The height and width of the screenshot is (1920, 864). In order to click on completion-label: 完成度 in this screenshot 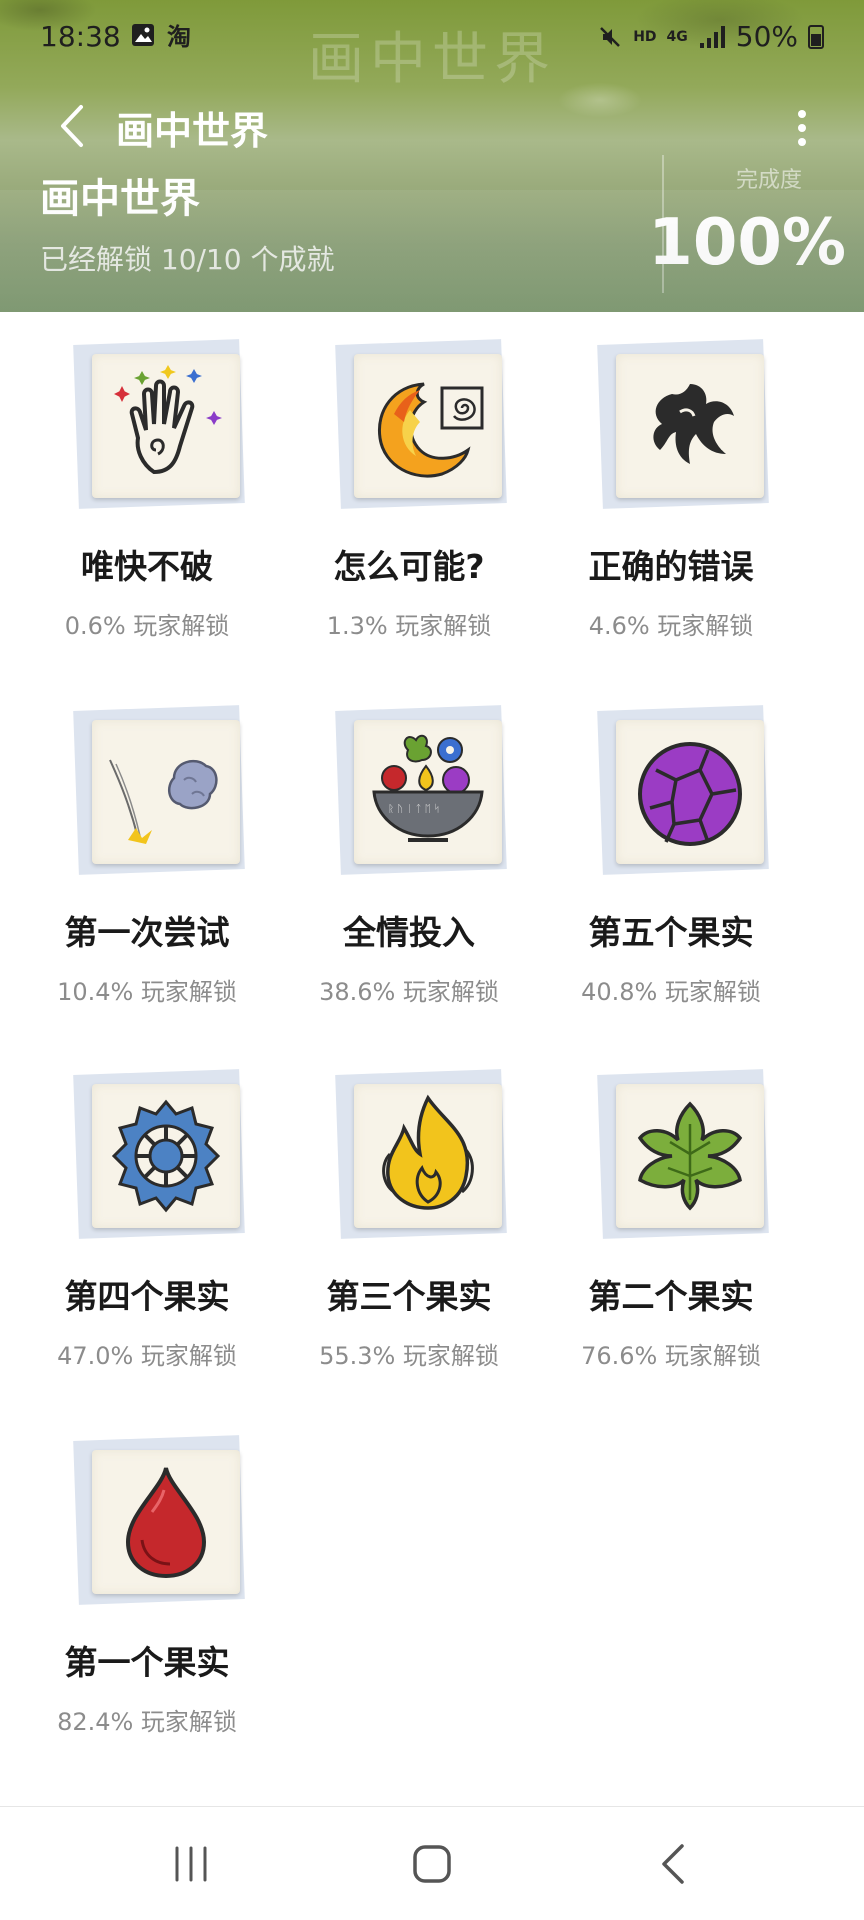, I will do `click(768, 180)`.